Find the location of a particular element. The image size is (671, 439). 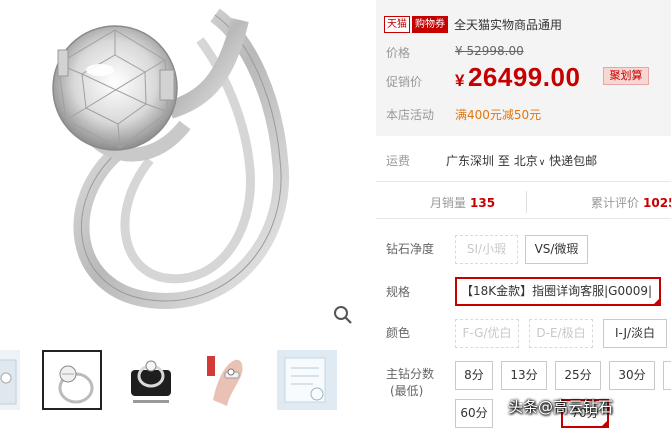

ship-to-prefix: 至 is located at coordinates (503, 161).